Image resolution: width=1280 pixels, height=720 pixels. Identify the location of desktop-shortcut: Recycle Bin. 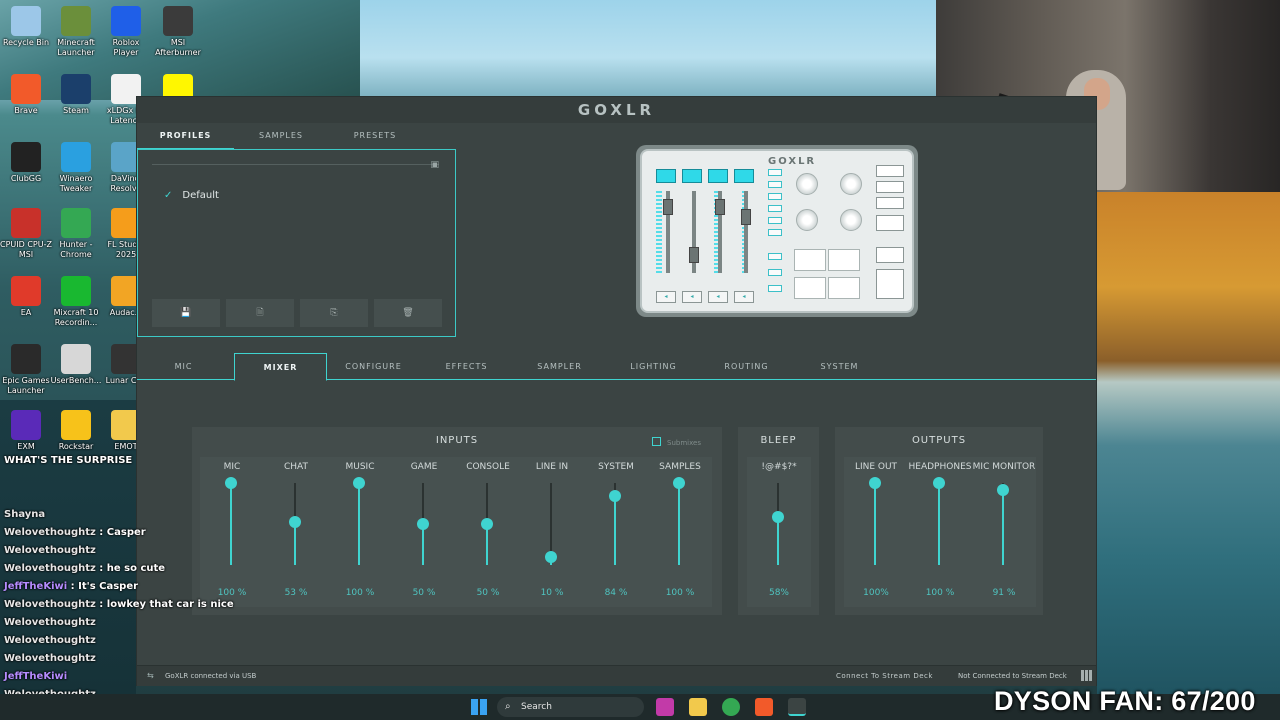
(26, 27).